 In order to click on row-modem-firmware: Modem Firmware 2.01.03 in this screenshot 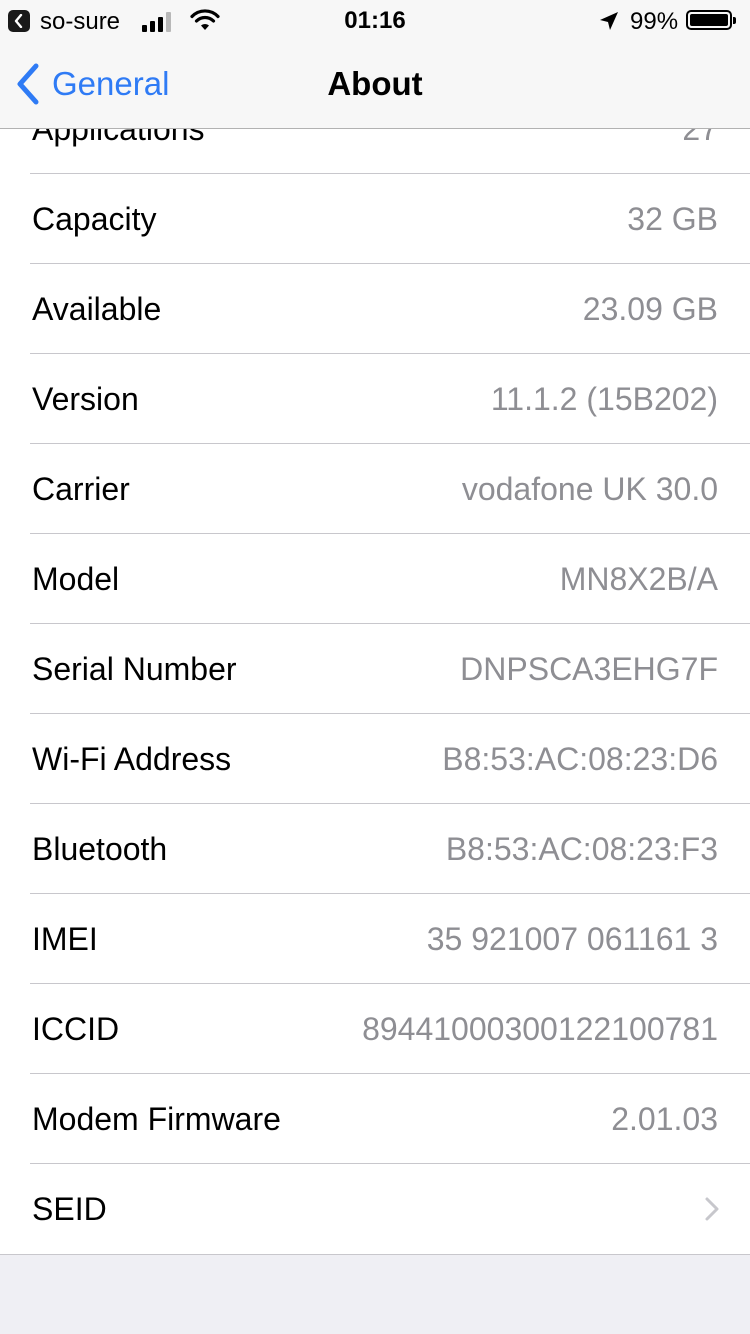, I will do `click(375, 1119)`.